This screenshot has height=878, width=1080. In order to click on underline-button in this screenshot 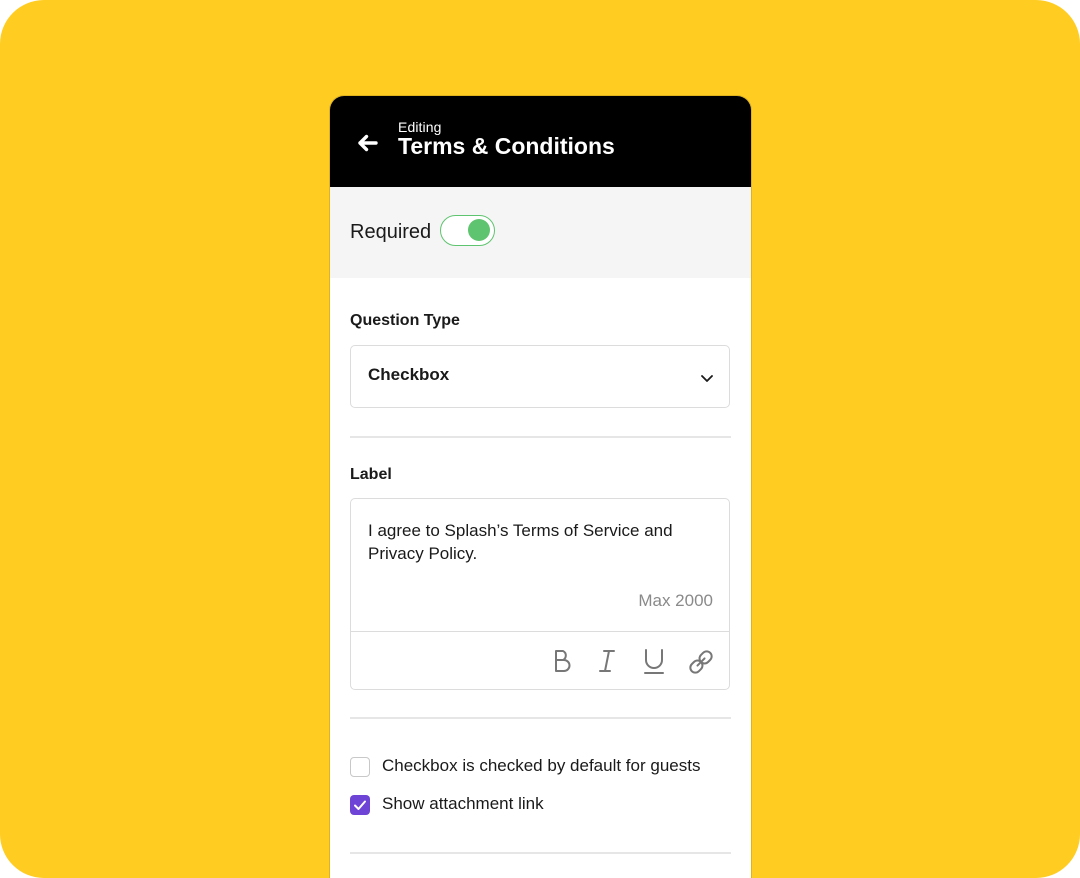, I will do `click(654, 661)`.